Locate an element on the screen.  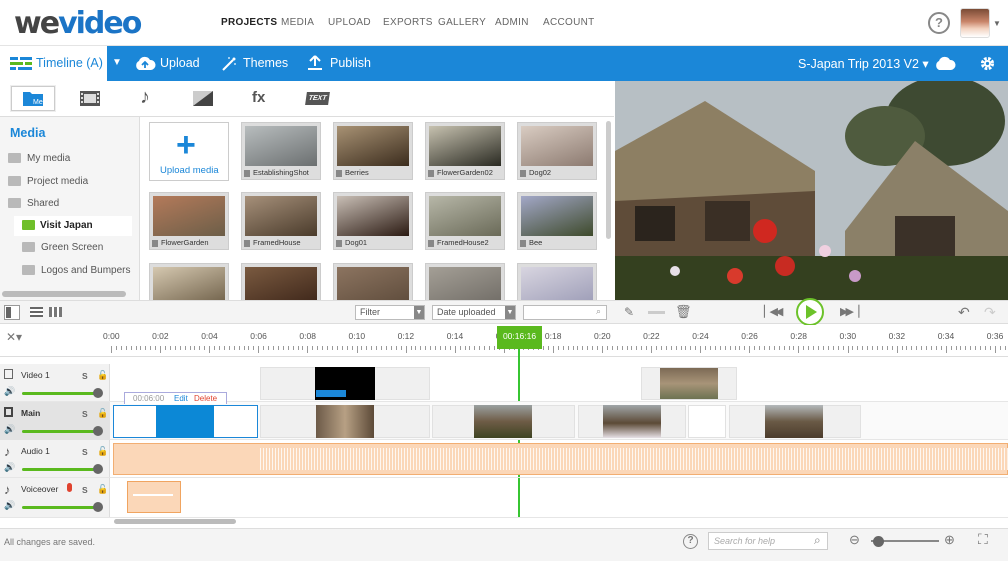
text-icon: TEXT is located at coordinates (317, 98).